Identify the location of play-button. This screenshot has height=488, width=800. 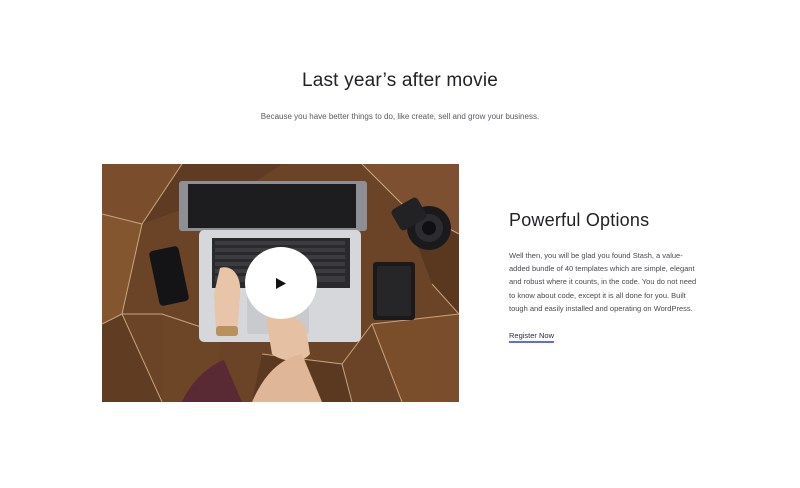
(281, 283).